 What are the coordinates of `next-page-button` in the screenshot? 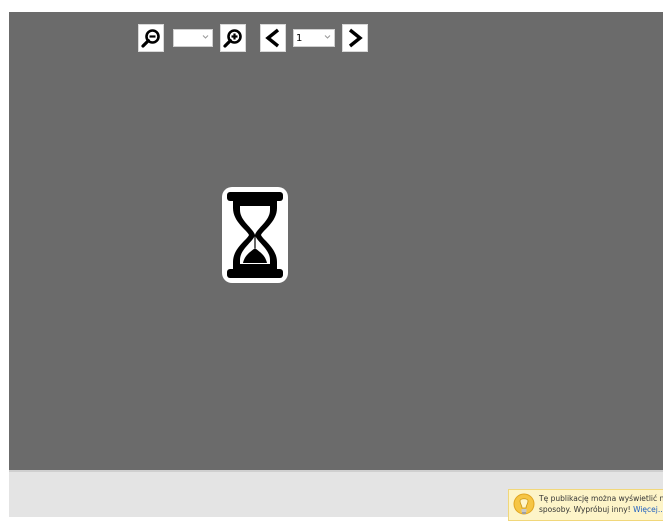 It's located at (355, 38).